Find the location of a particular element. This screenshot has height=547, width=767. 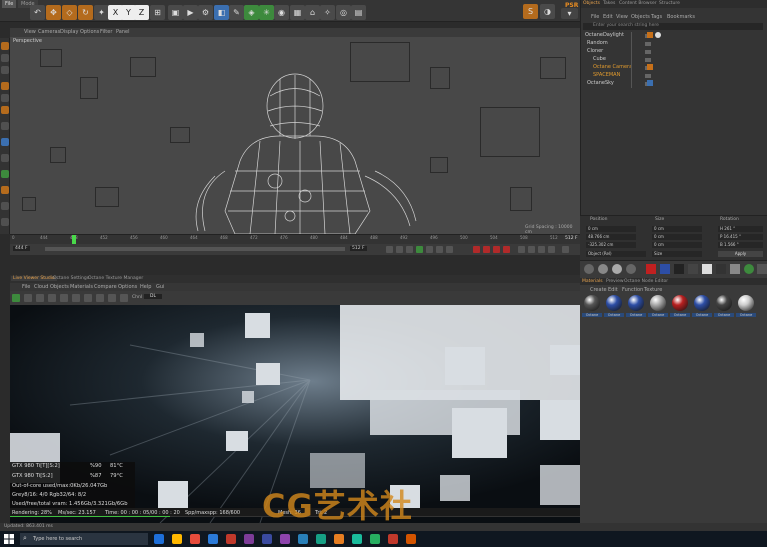

tab-content-browser: Content Browser is located at coordinates (638, 3).